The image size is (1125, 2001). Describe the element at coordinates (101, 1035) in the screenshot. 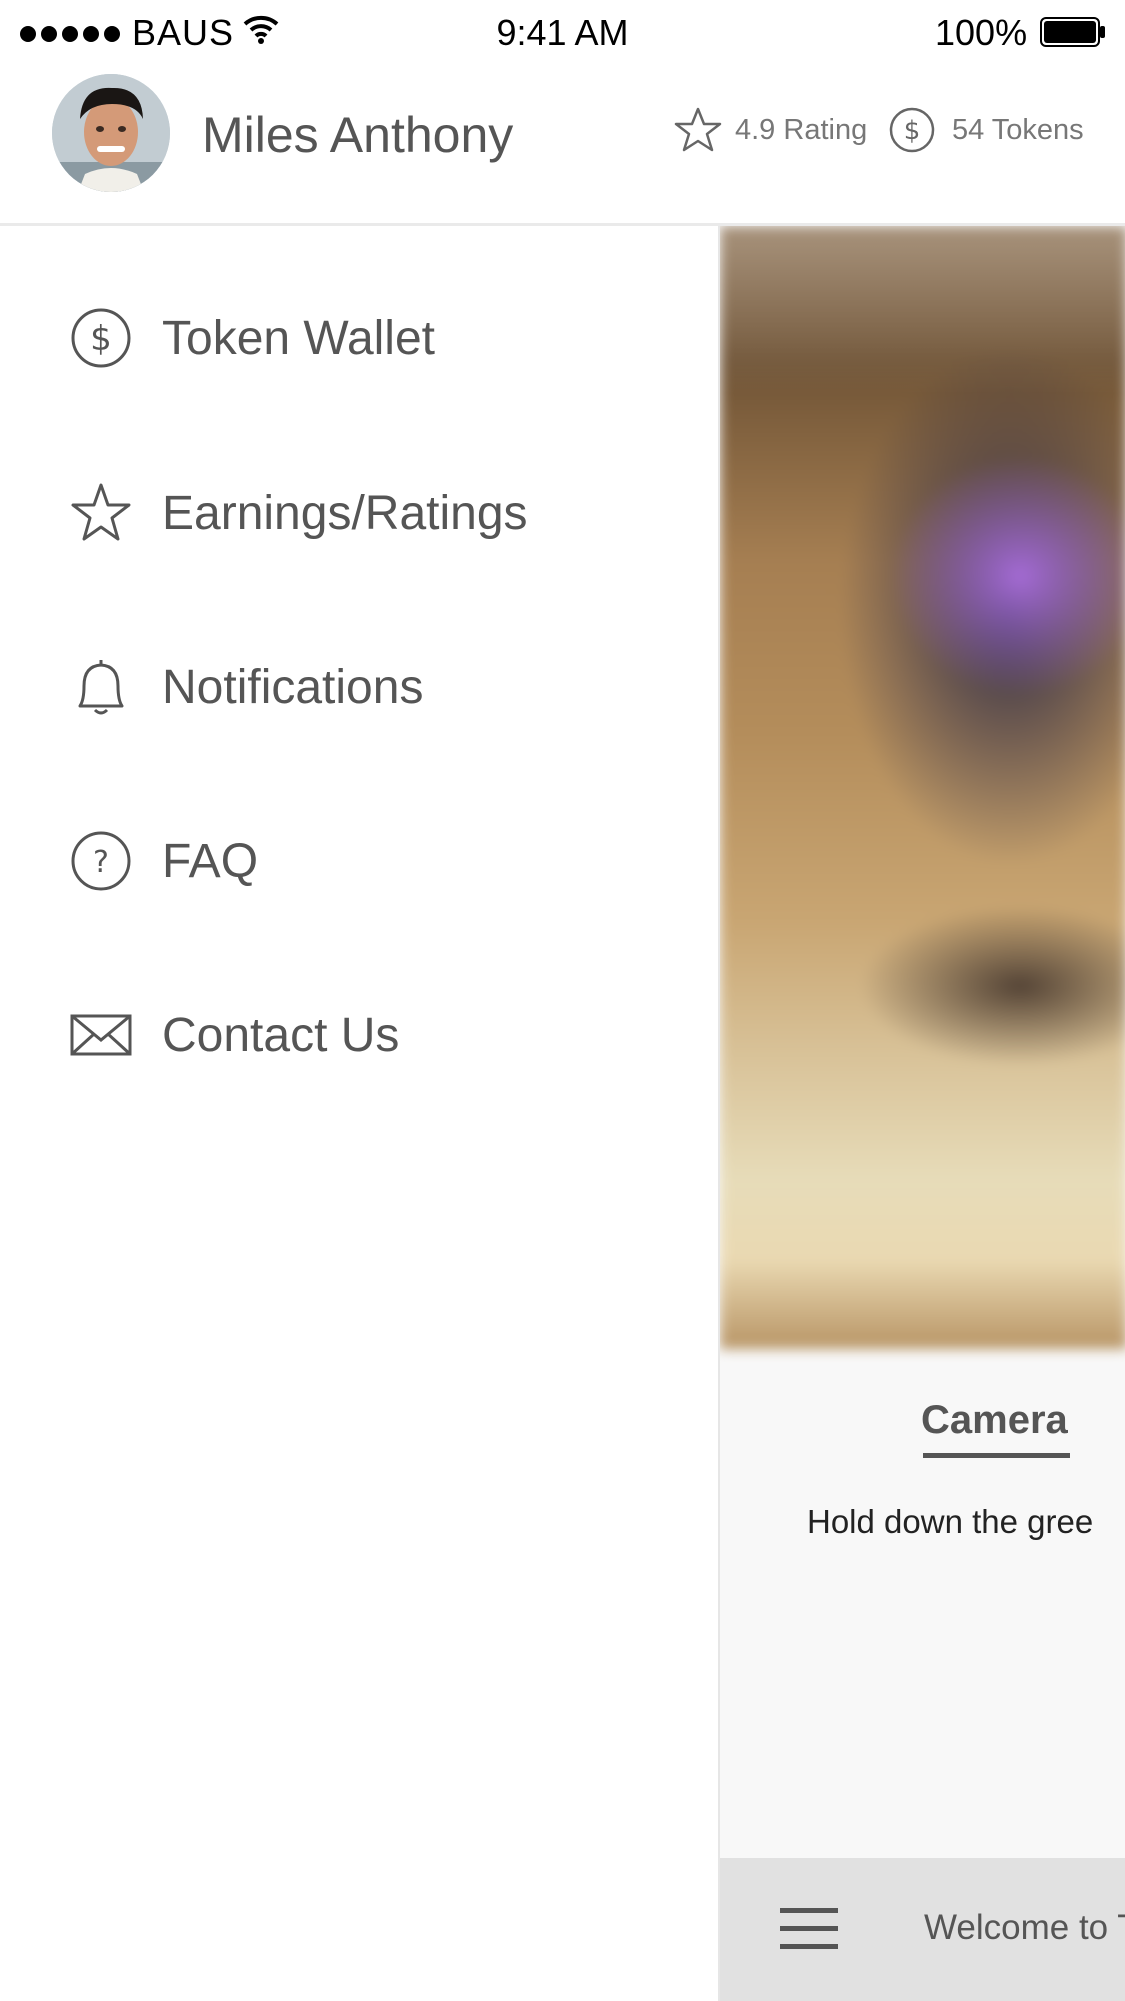

I see `envelope-icon` at that location.